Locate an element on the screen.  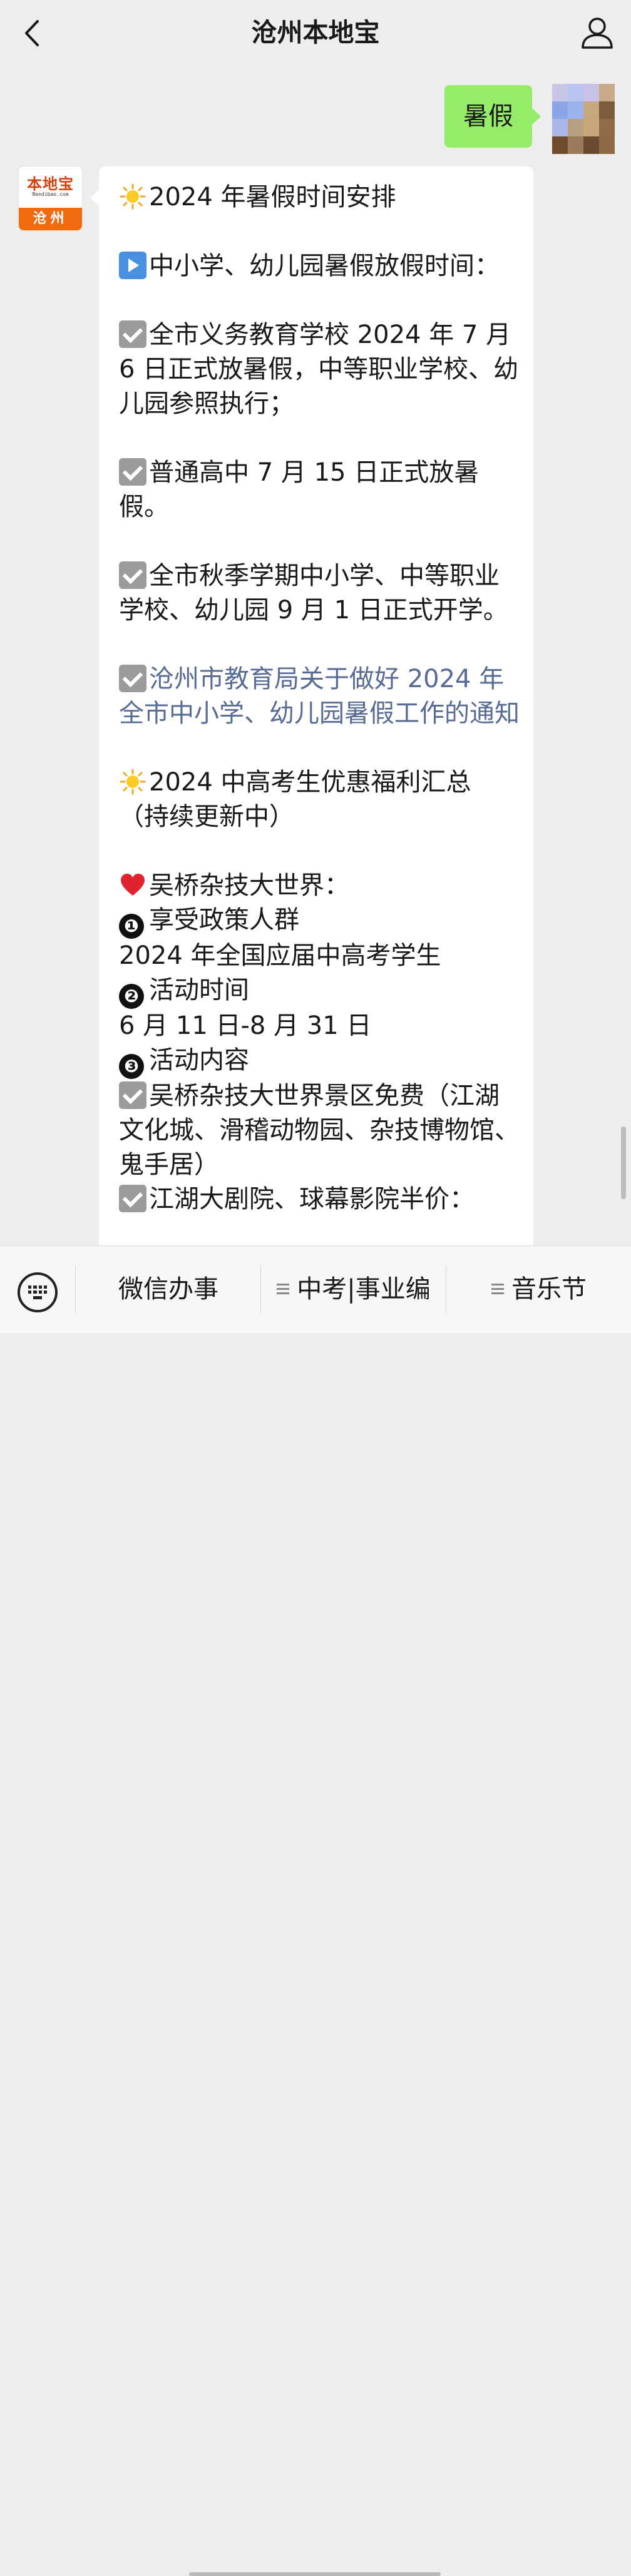
schedule-item-text: 普通高中 7 月 15 日正式放暑假。 is located at coordinates (299, 489).